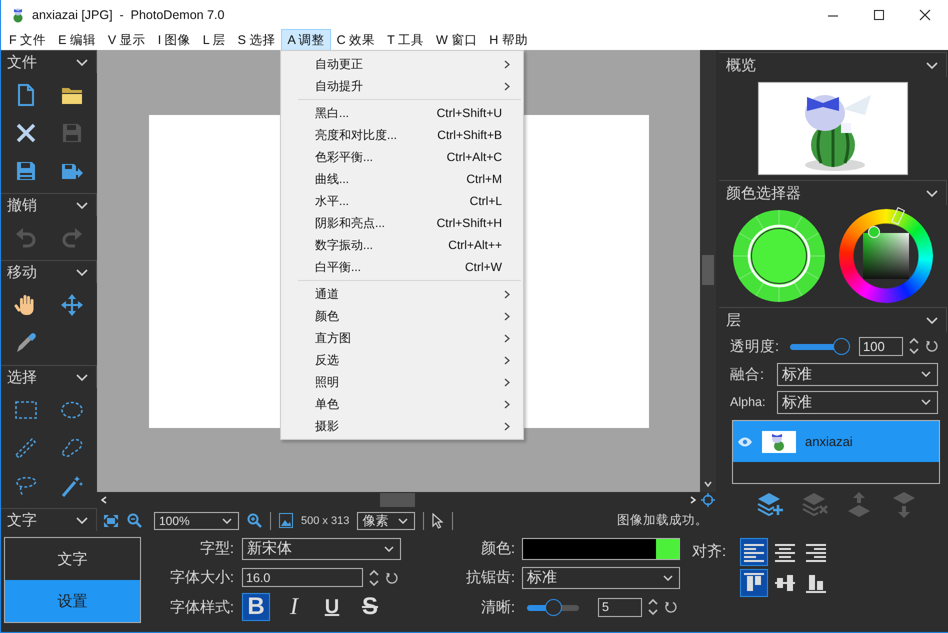 The width and height of the screenshot is (948, 633). Describe the element at coordinates (26, 448) in the screenshot. I see `dashed-line-icon` at that location.